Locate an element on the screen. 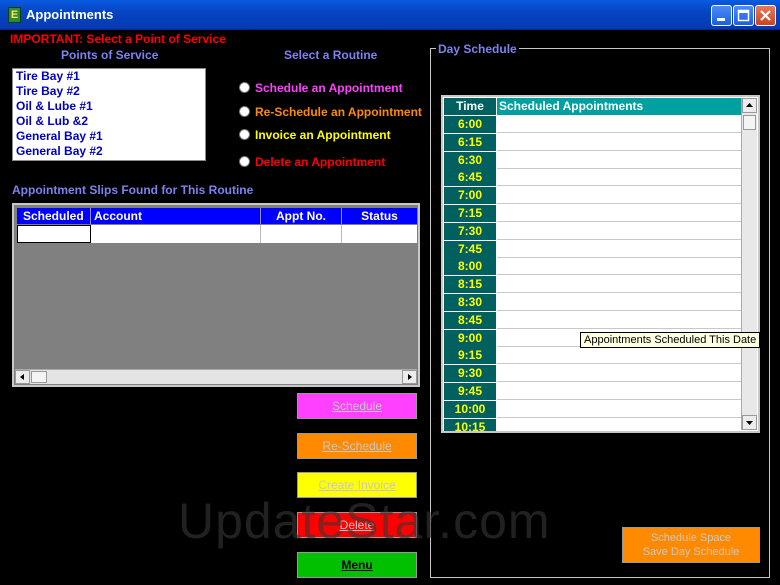 The height and width of the screenshot is (585, 780). schedule-row: 10:00 is located at coordinates (593, 409).